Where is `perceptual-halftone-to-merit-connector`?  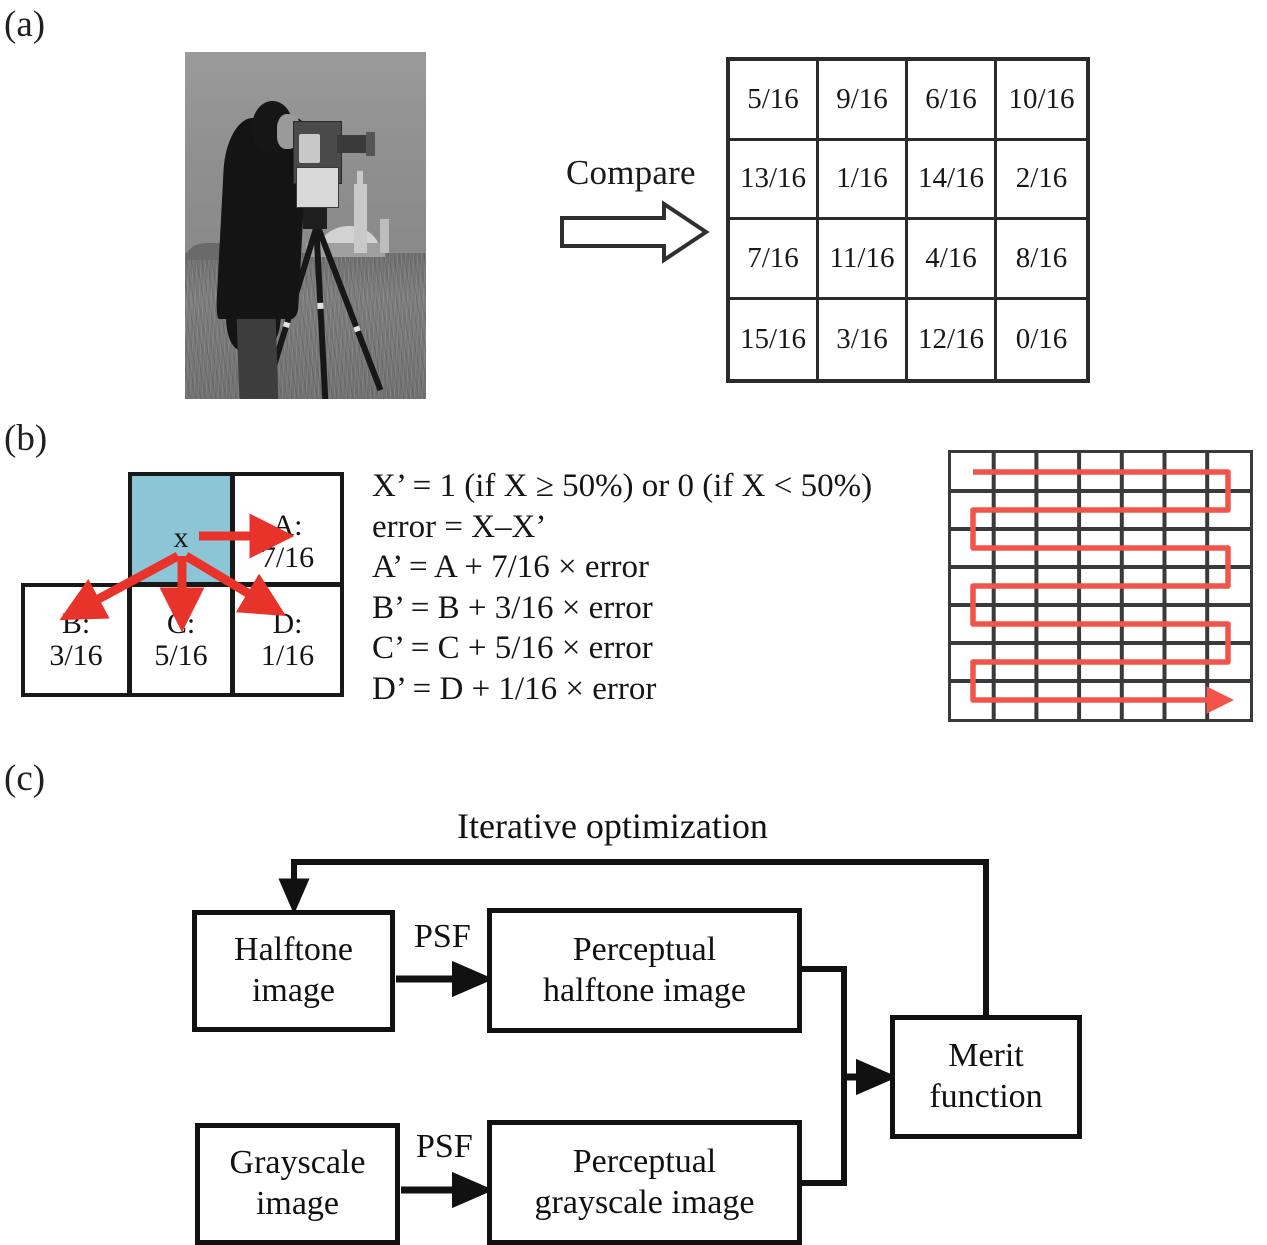
perceptual-halftone-to-merit-connector is located at coordinates (824, 1021).